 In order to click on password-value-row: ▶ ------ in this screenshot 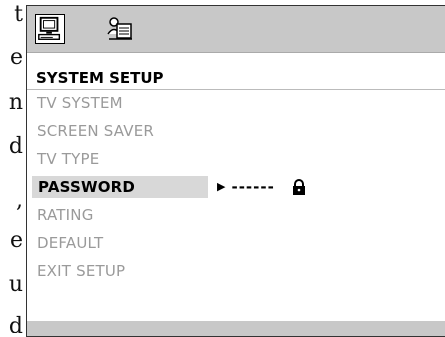, I will do `click(262, 187)`.